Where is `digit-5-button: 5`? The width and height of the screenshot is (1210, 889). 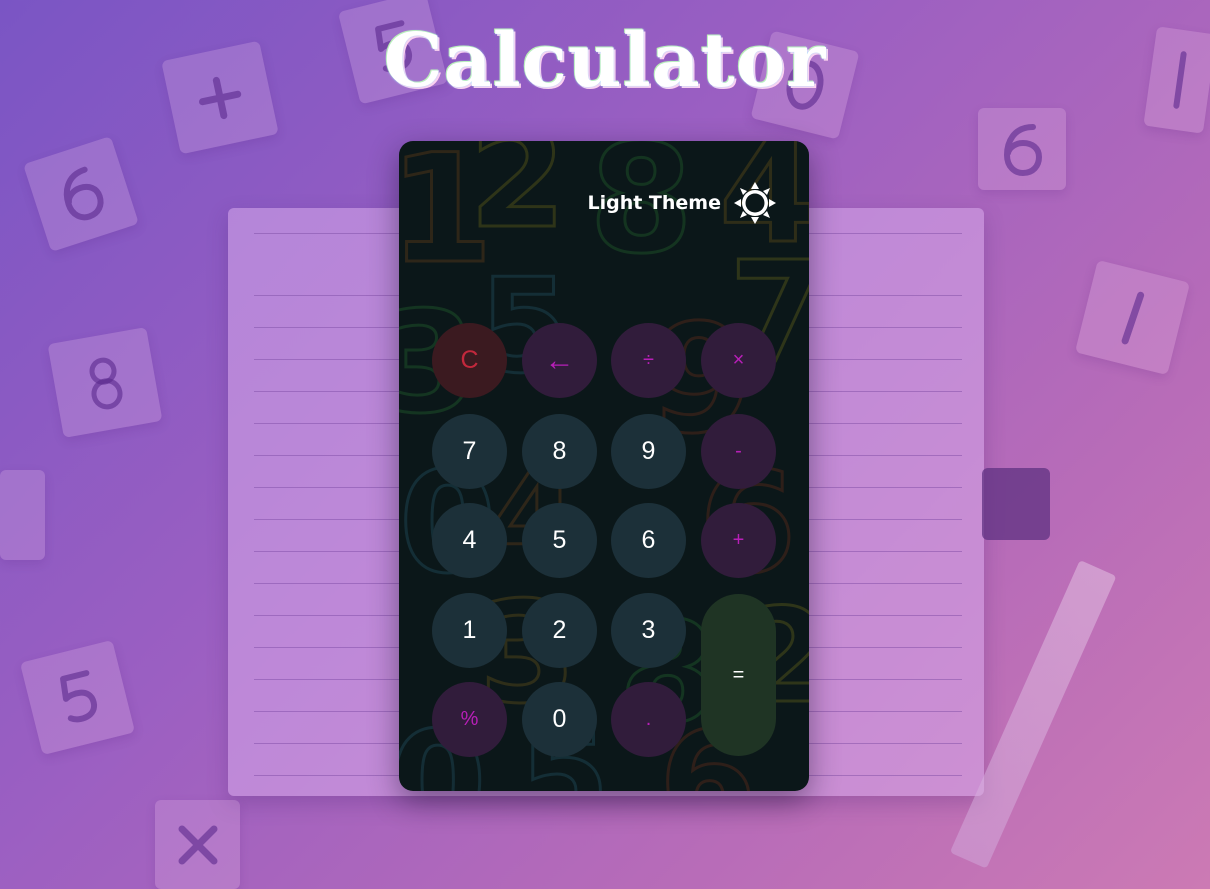 digit-5-button: 5 is located at coordinates (559, 540).